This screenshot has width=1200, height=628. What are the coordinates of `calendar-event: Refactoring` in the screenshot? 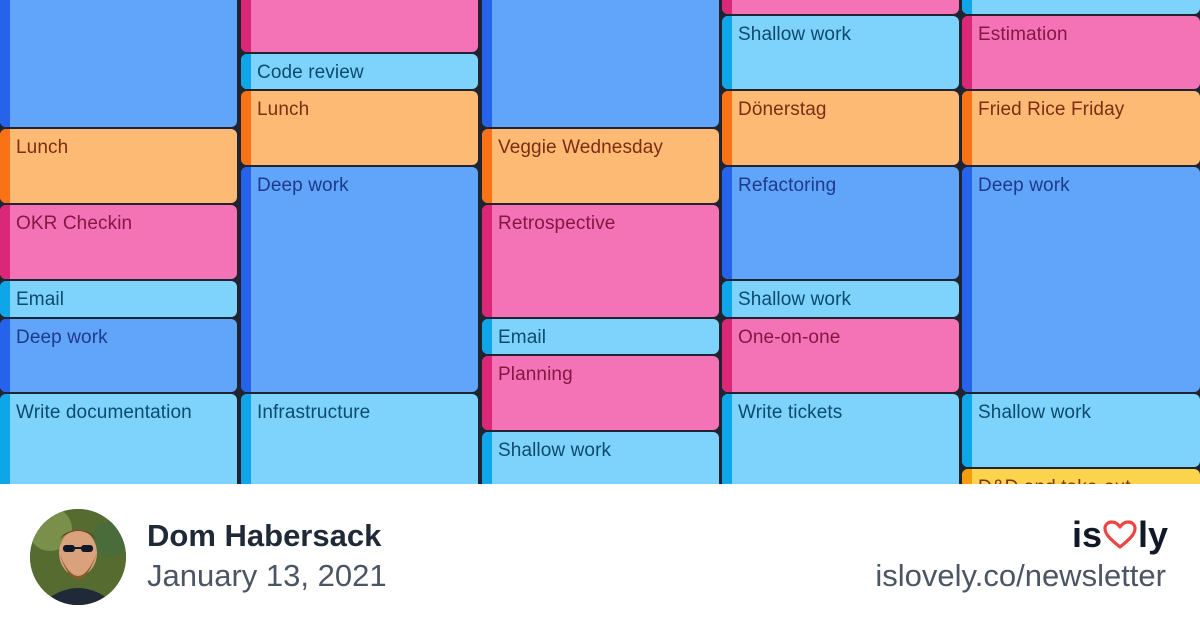 It's located at (840, 223).